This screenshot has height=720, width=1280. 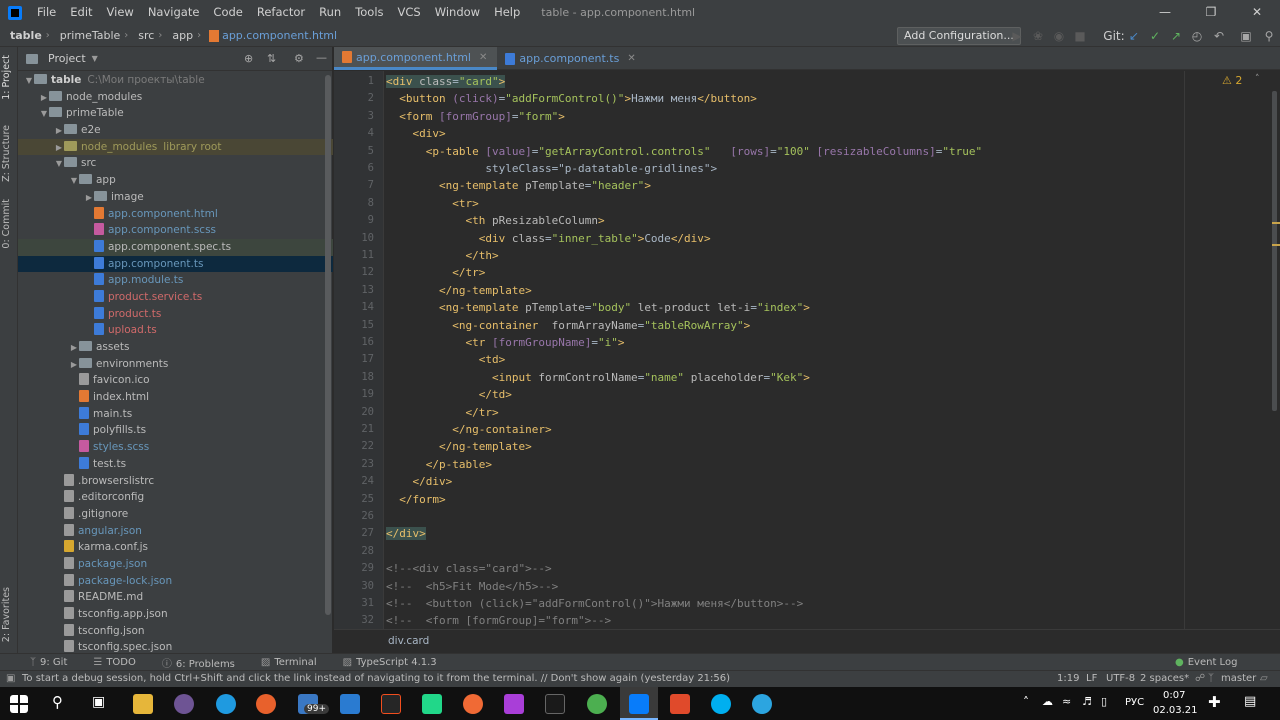 I want to click on tree-file: .editorconfig, so click(x=175, y=497).